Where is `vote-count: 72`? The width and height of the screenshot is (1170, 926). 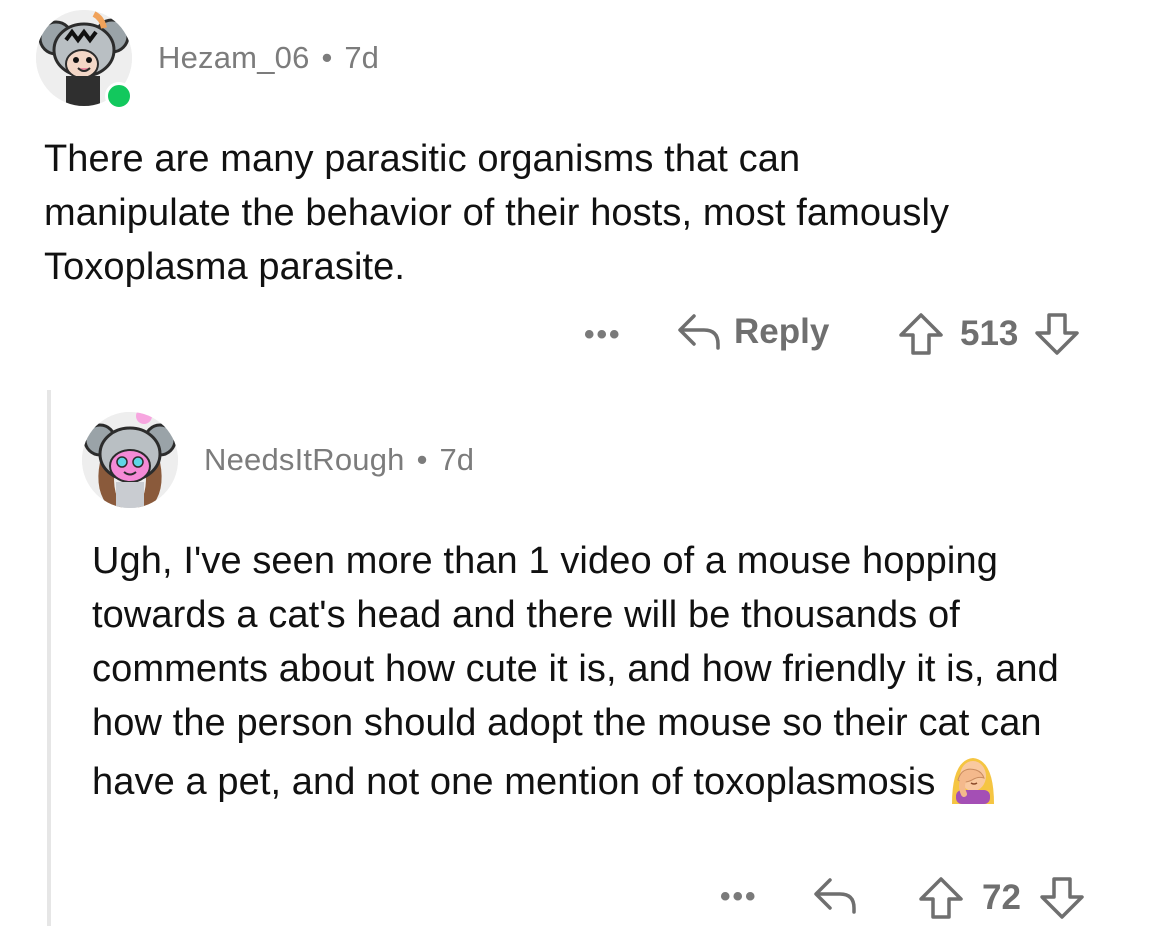 vote-count: 72 is located at coordinates (1001, 897).